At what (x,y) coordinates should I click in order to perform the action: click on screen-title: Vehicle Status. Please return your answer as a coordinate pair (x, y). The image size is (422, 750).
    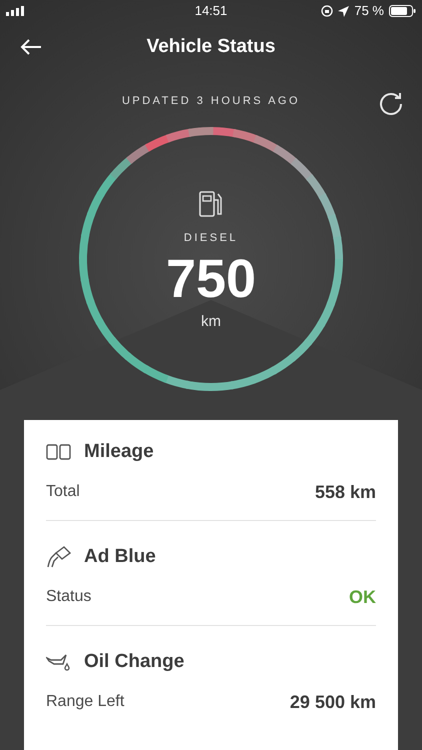
    Looking at the image, I should click on (211, 46).